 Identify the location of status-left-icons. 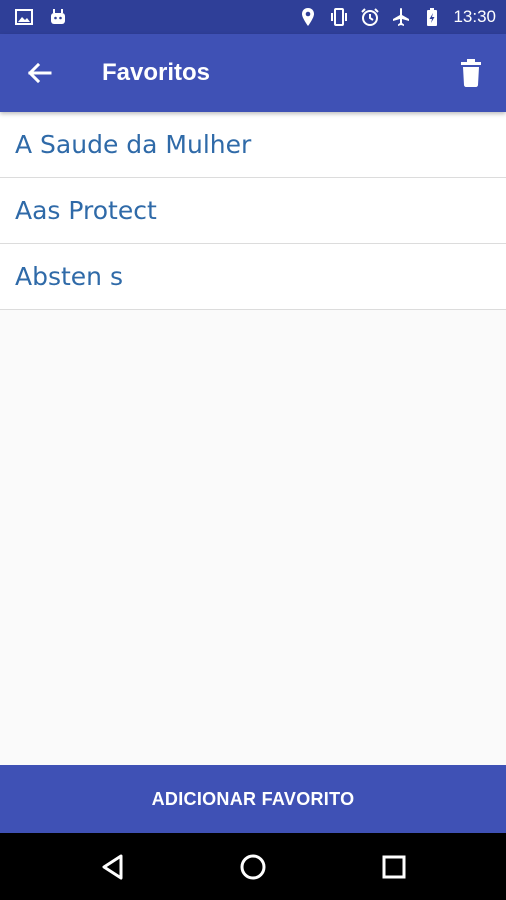
(41, 17).